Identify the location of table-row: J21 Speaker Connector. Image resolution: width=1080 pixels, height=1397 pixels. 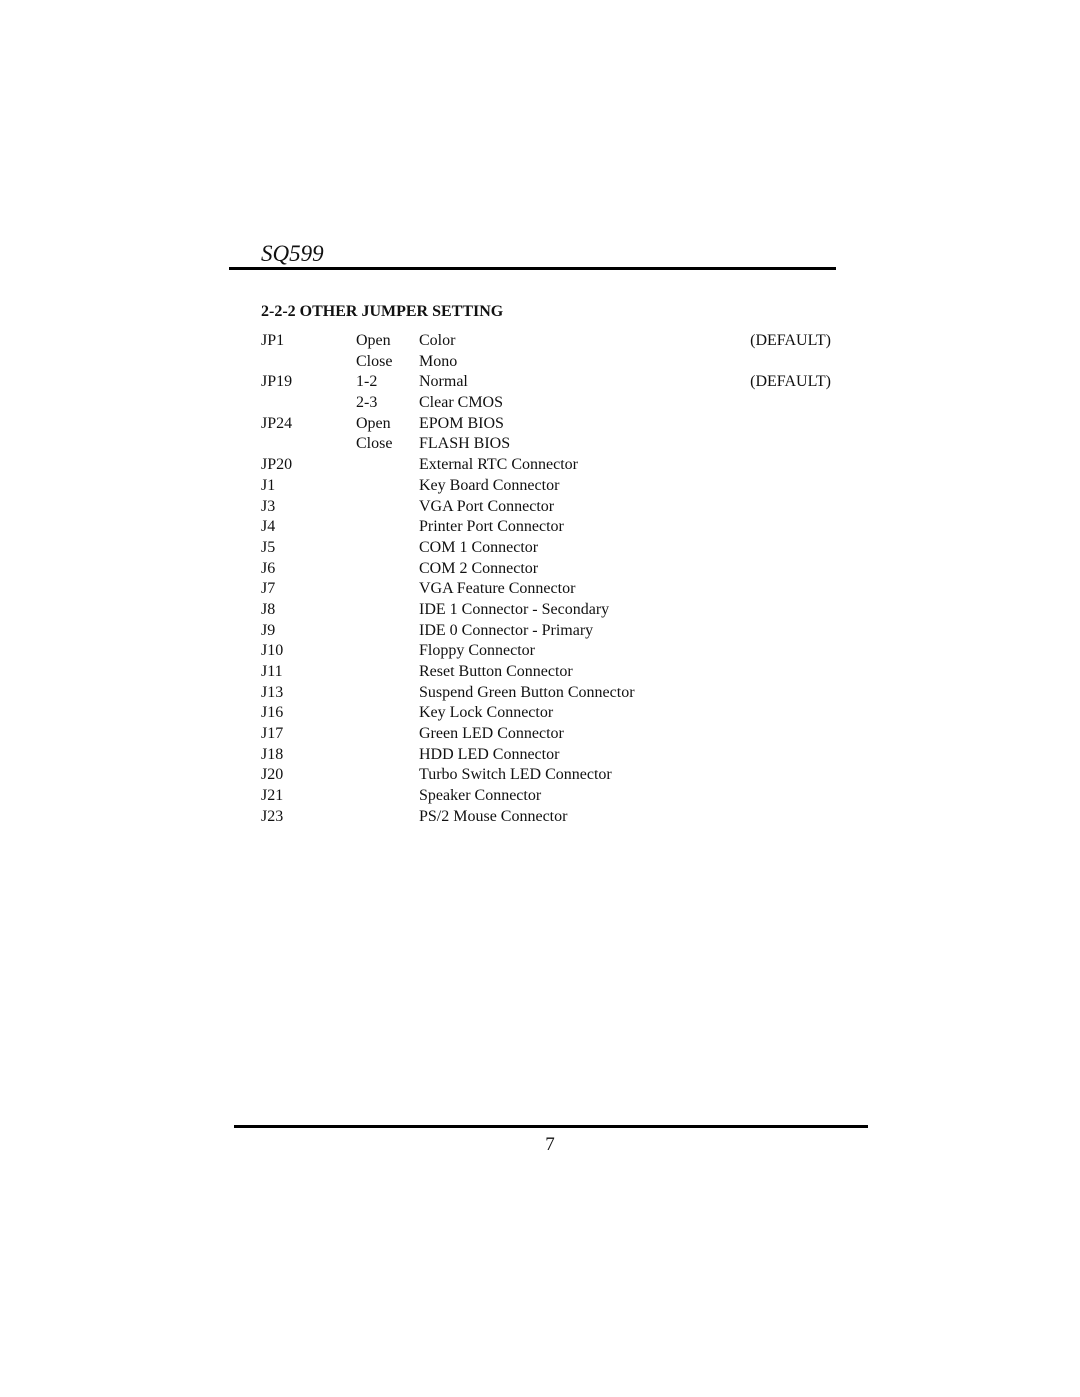
(546, 796).